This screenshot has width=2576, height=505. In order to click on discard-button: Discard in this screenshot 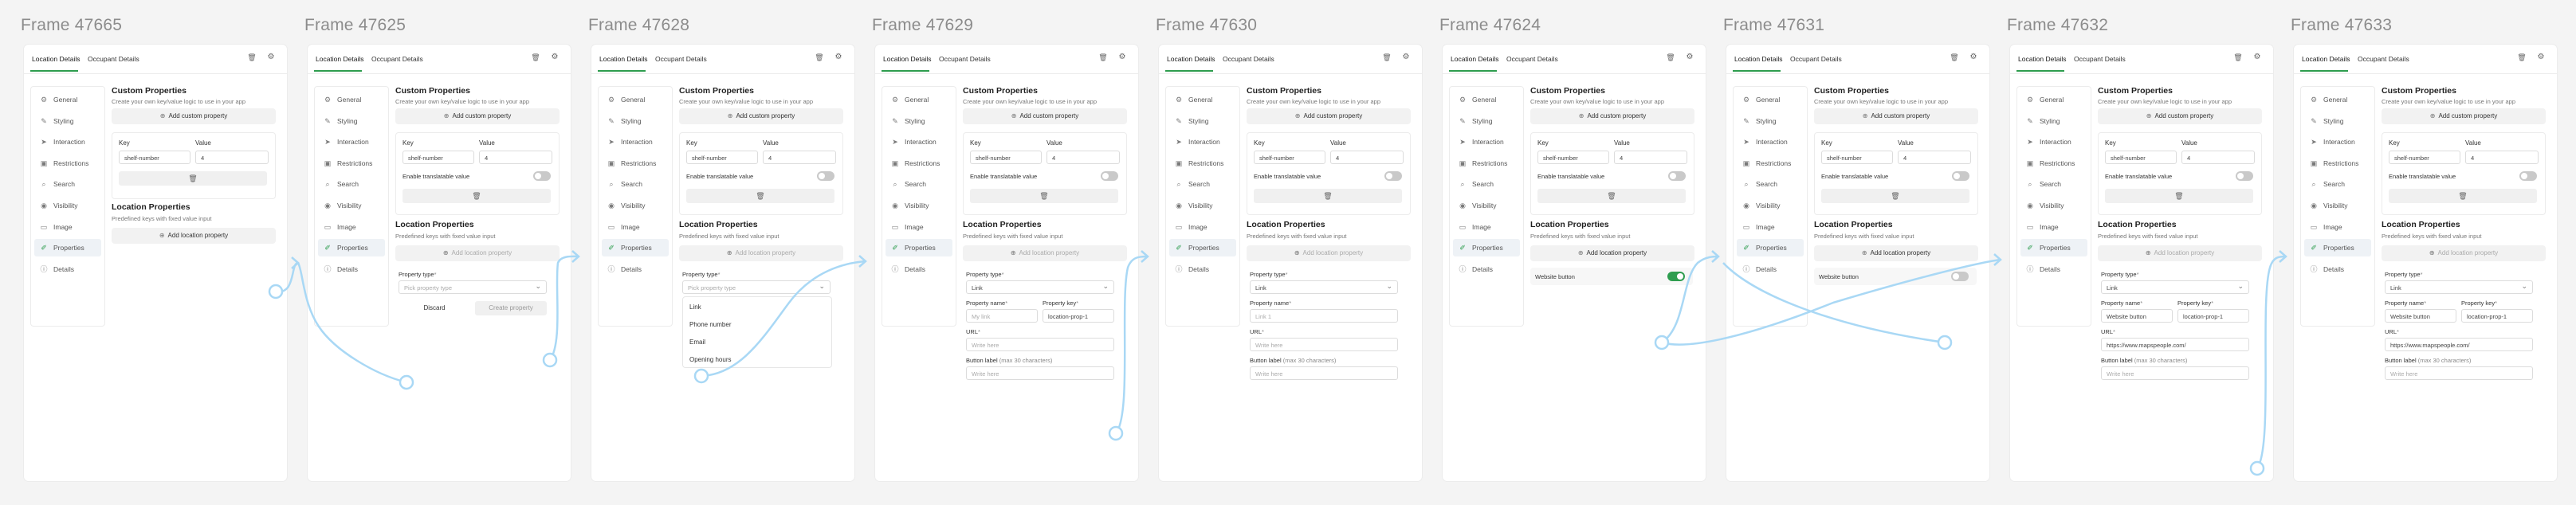, I will do `click(434, 308)`.